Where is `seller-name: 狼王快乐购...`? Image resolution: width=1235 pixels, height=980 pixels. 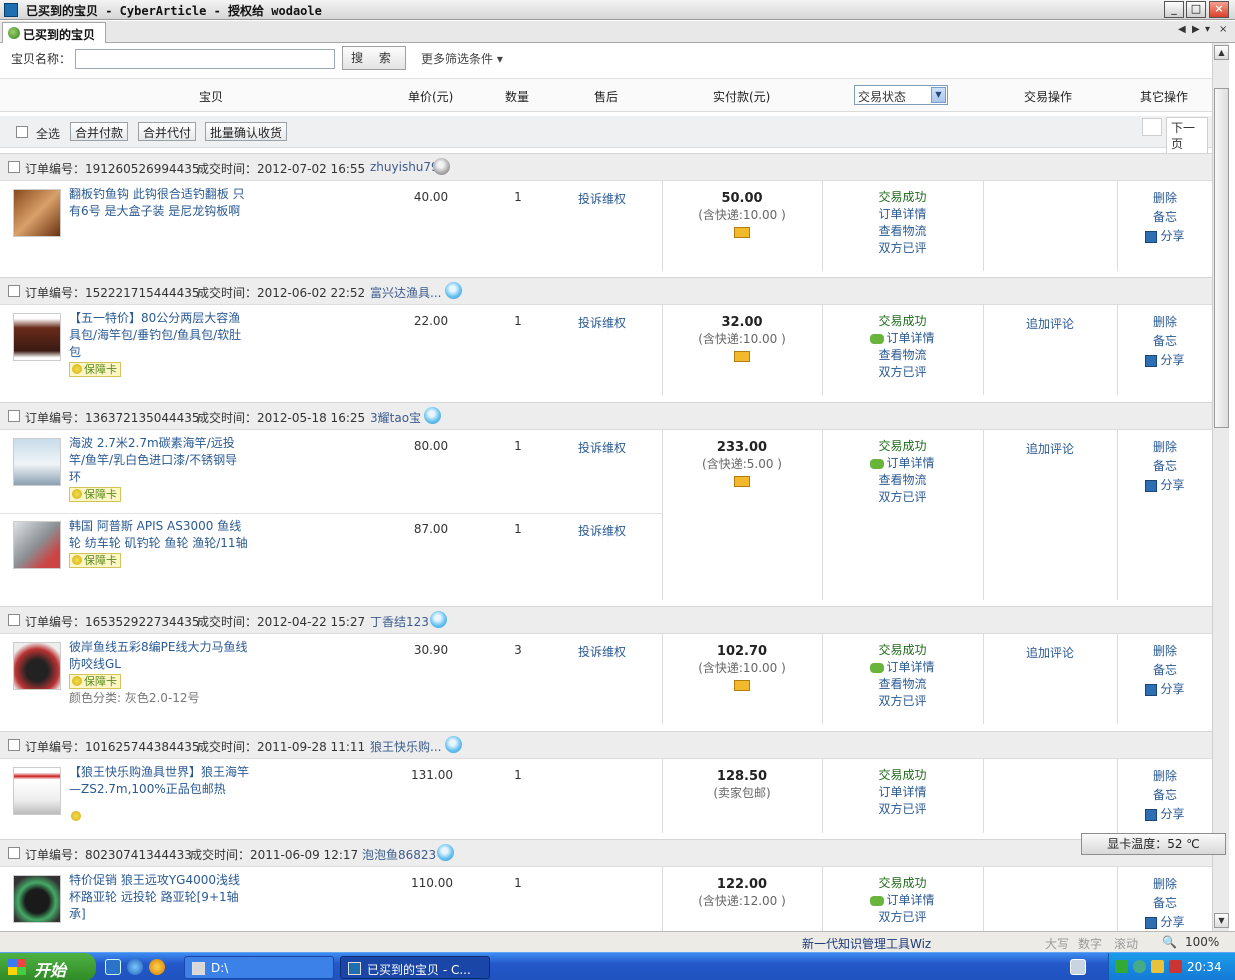
seller-name: 狼王快乐购... is located at coordinates (405, 746).